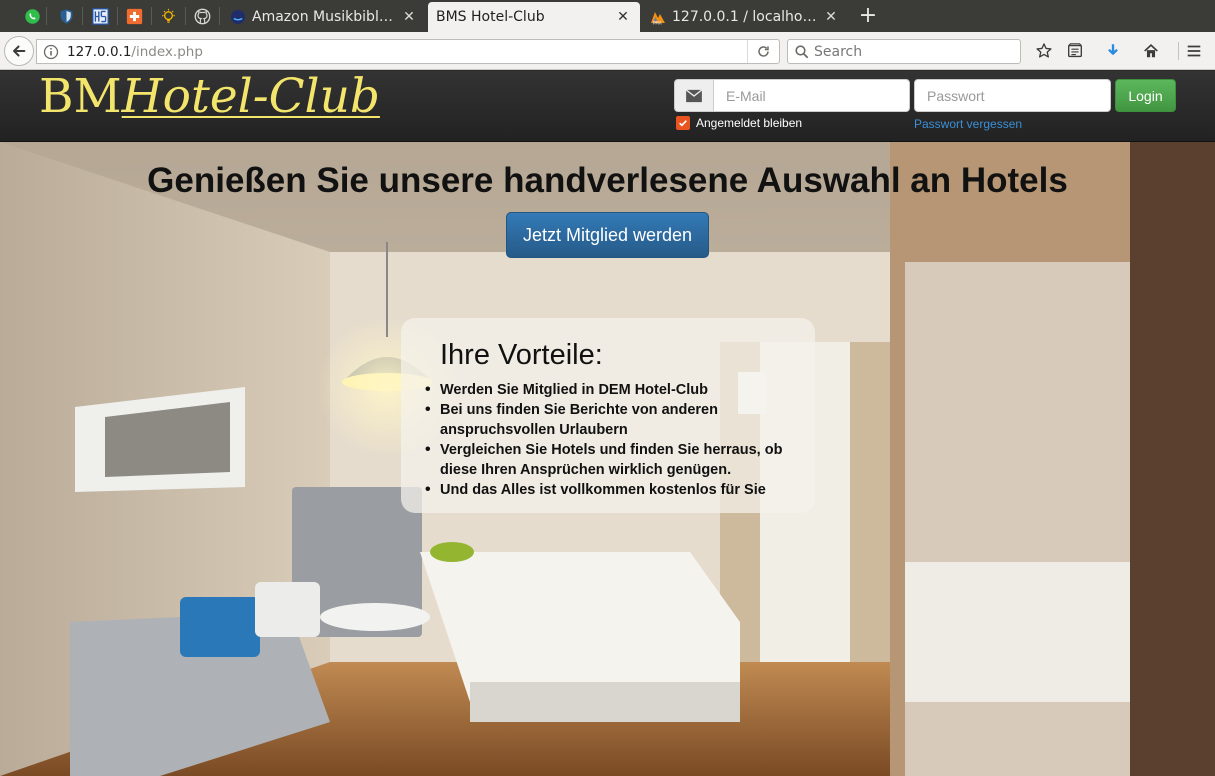 This screenshot has height=776, width=1215. What do you see at coordinates (490, 17) in the screenshot?
I see `tab-title: BMS Hotel-Club` at bounding box center [490, 17].